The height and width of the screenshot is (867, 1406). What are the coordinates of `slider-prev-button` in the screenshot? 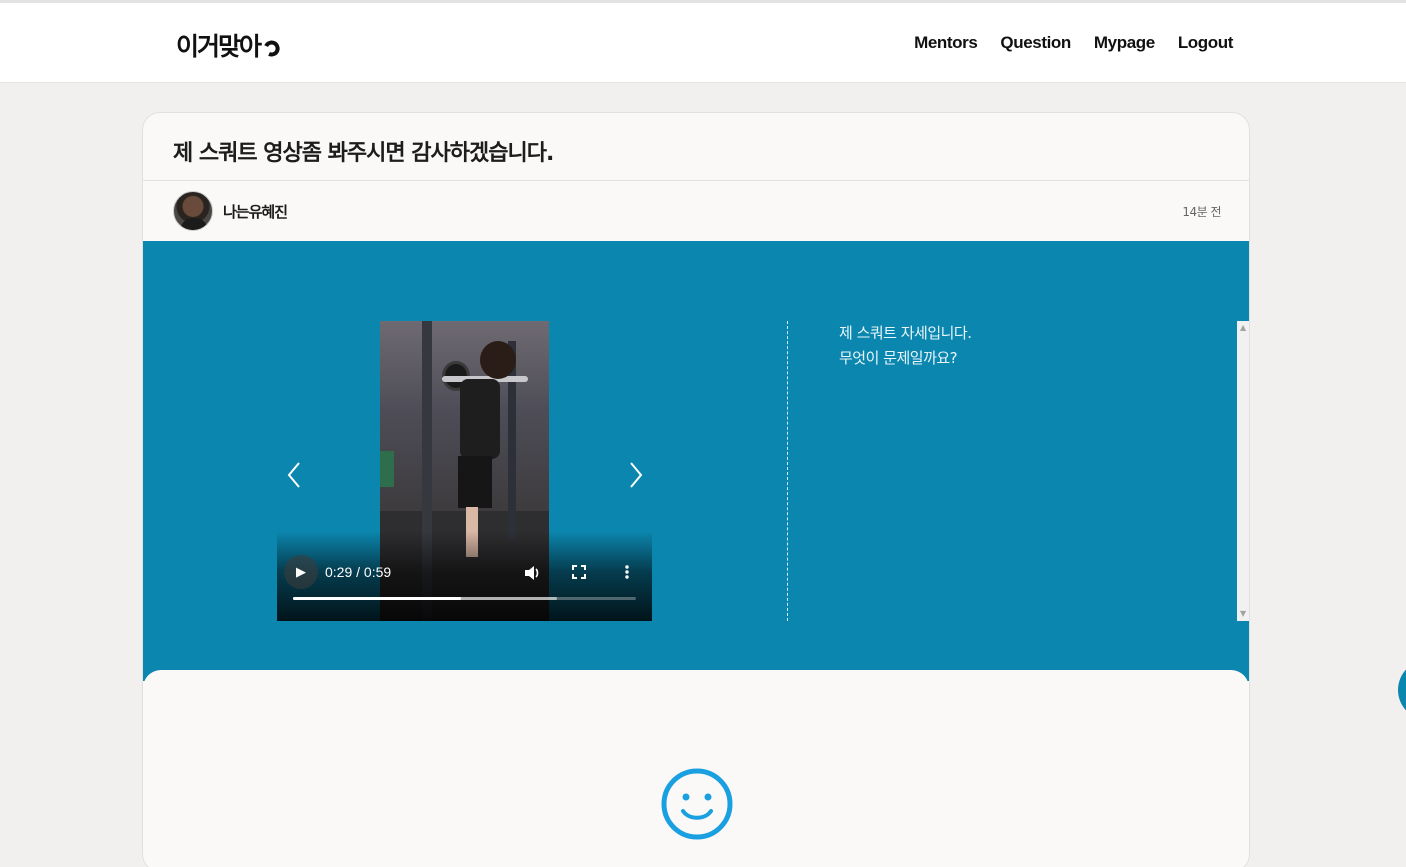 It's located at (295, 475).